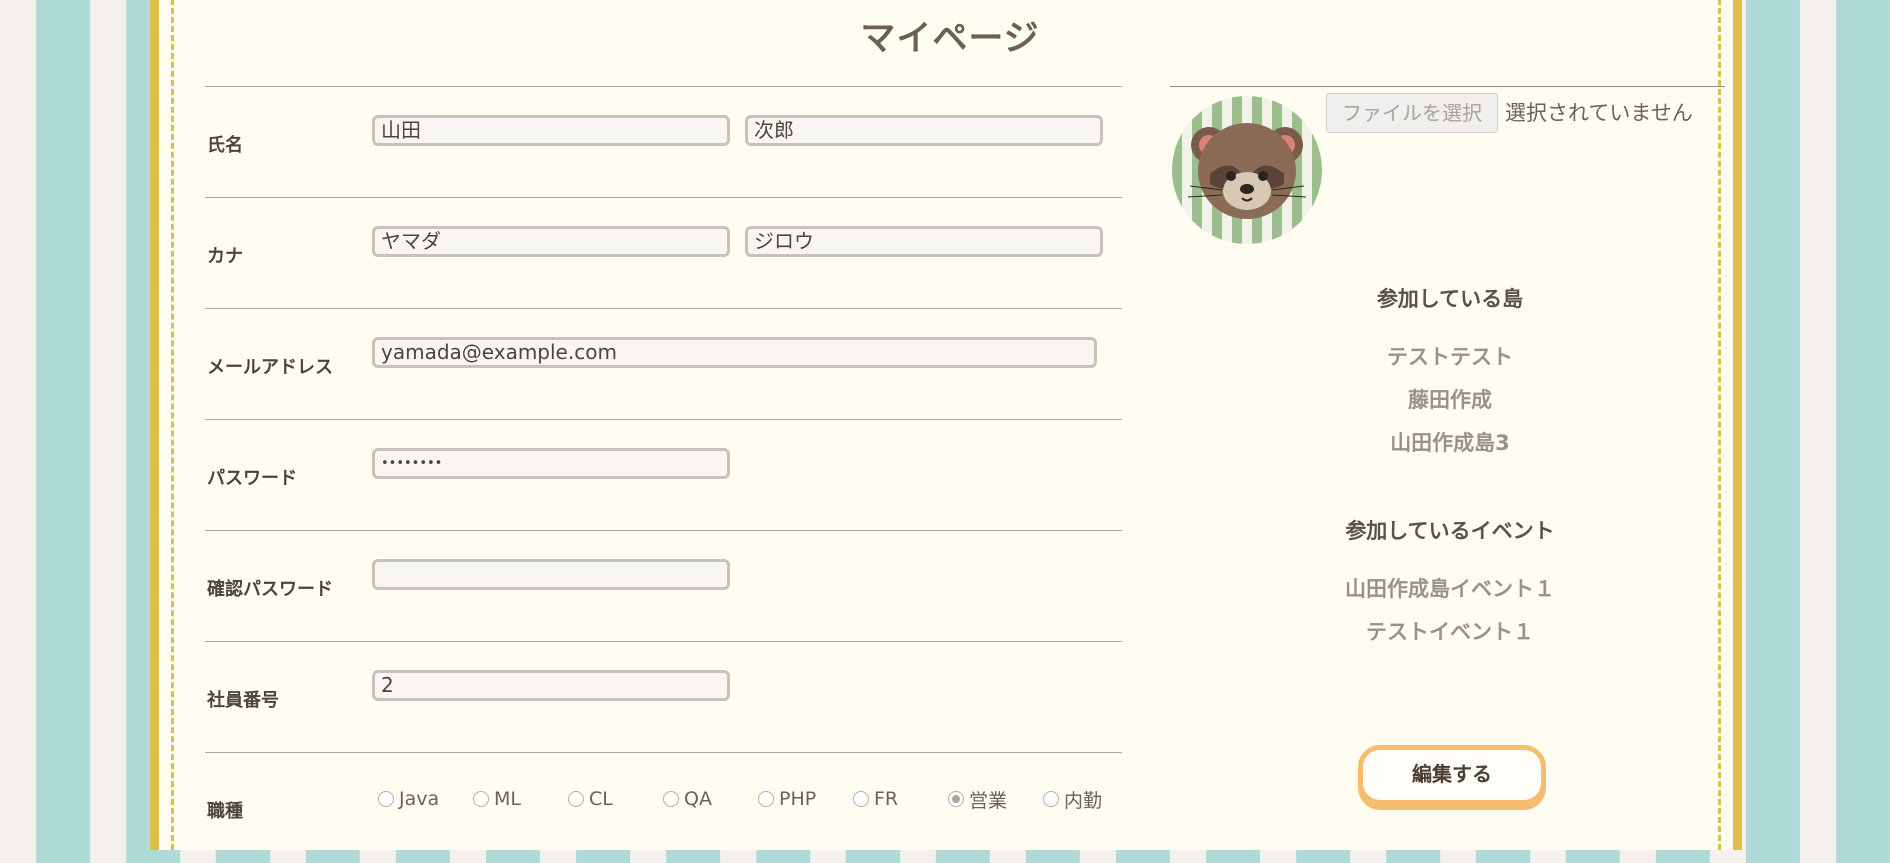 The width and height of the screenshot is (1890, 863). Describe the element at coordinates (1083, 800) in the screenshot. I see `job-option-label: 内勤` at that location.